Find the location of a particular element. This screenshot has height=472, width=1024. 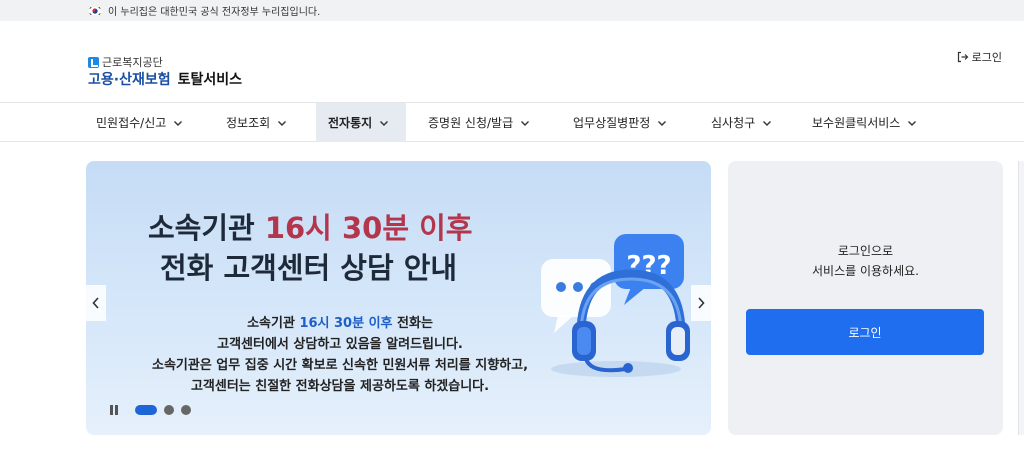

carousel-indicators is located at coordinates (150, 410).